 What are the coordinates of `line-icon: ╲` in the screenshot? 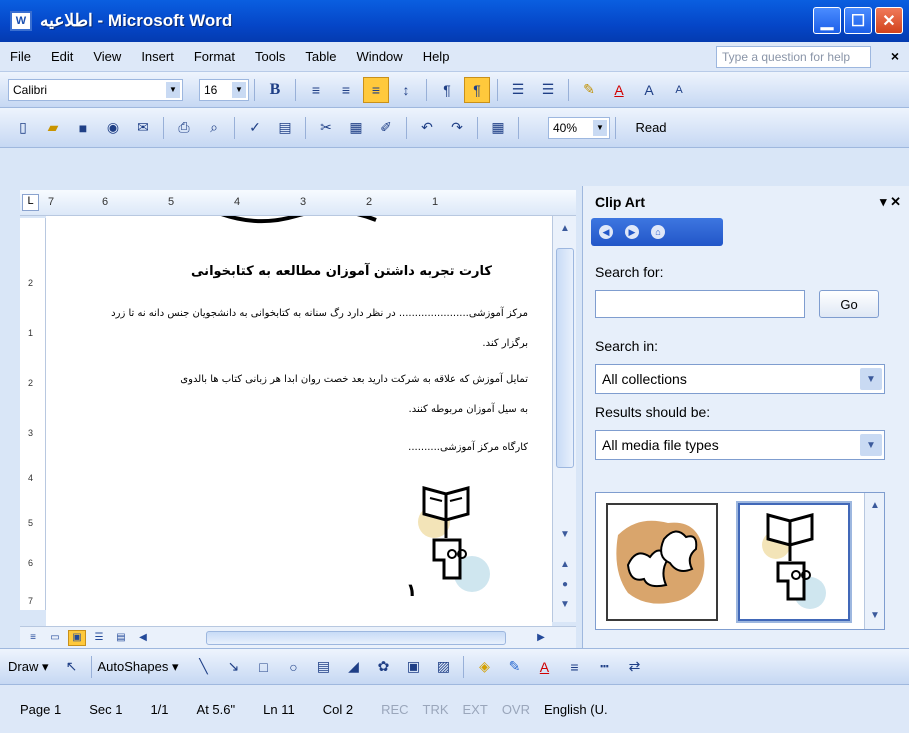 It's located at (203, 667).